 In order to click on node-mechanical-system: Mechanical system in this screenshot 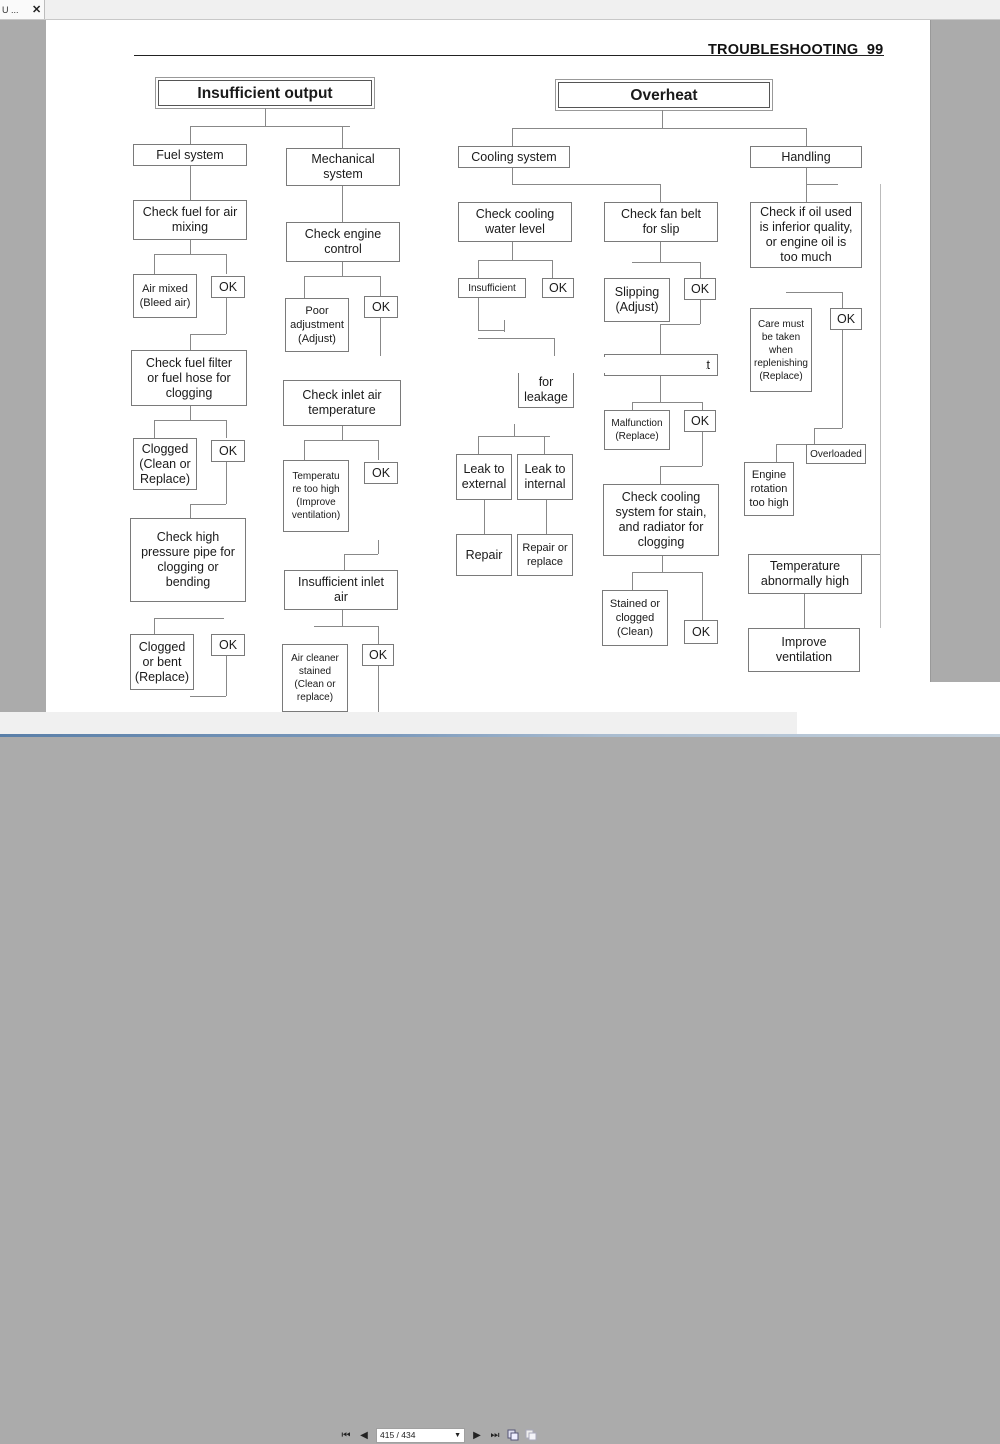, I will do `click(343, 167)`.